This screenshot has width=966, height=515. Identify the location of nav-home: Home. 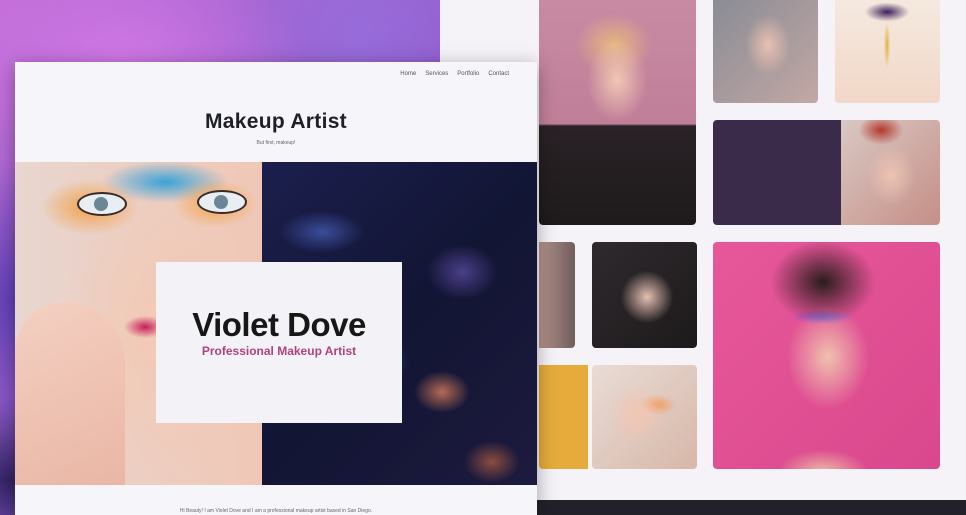
(408, 74).